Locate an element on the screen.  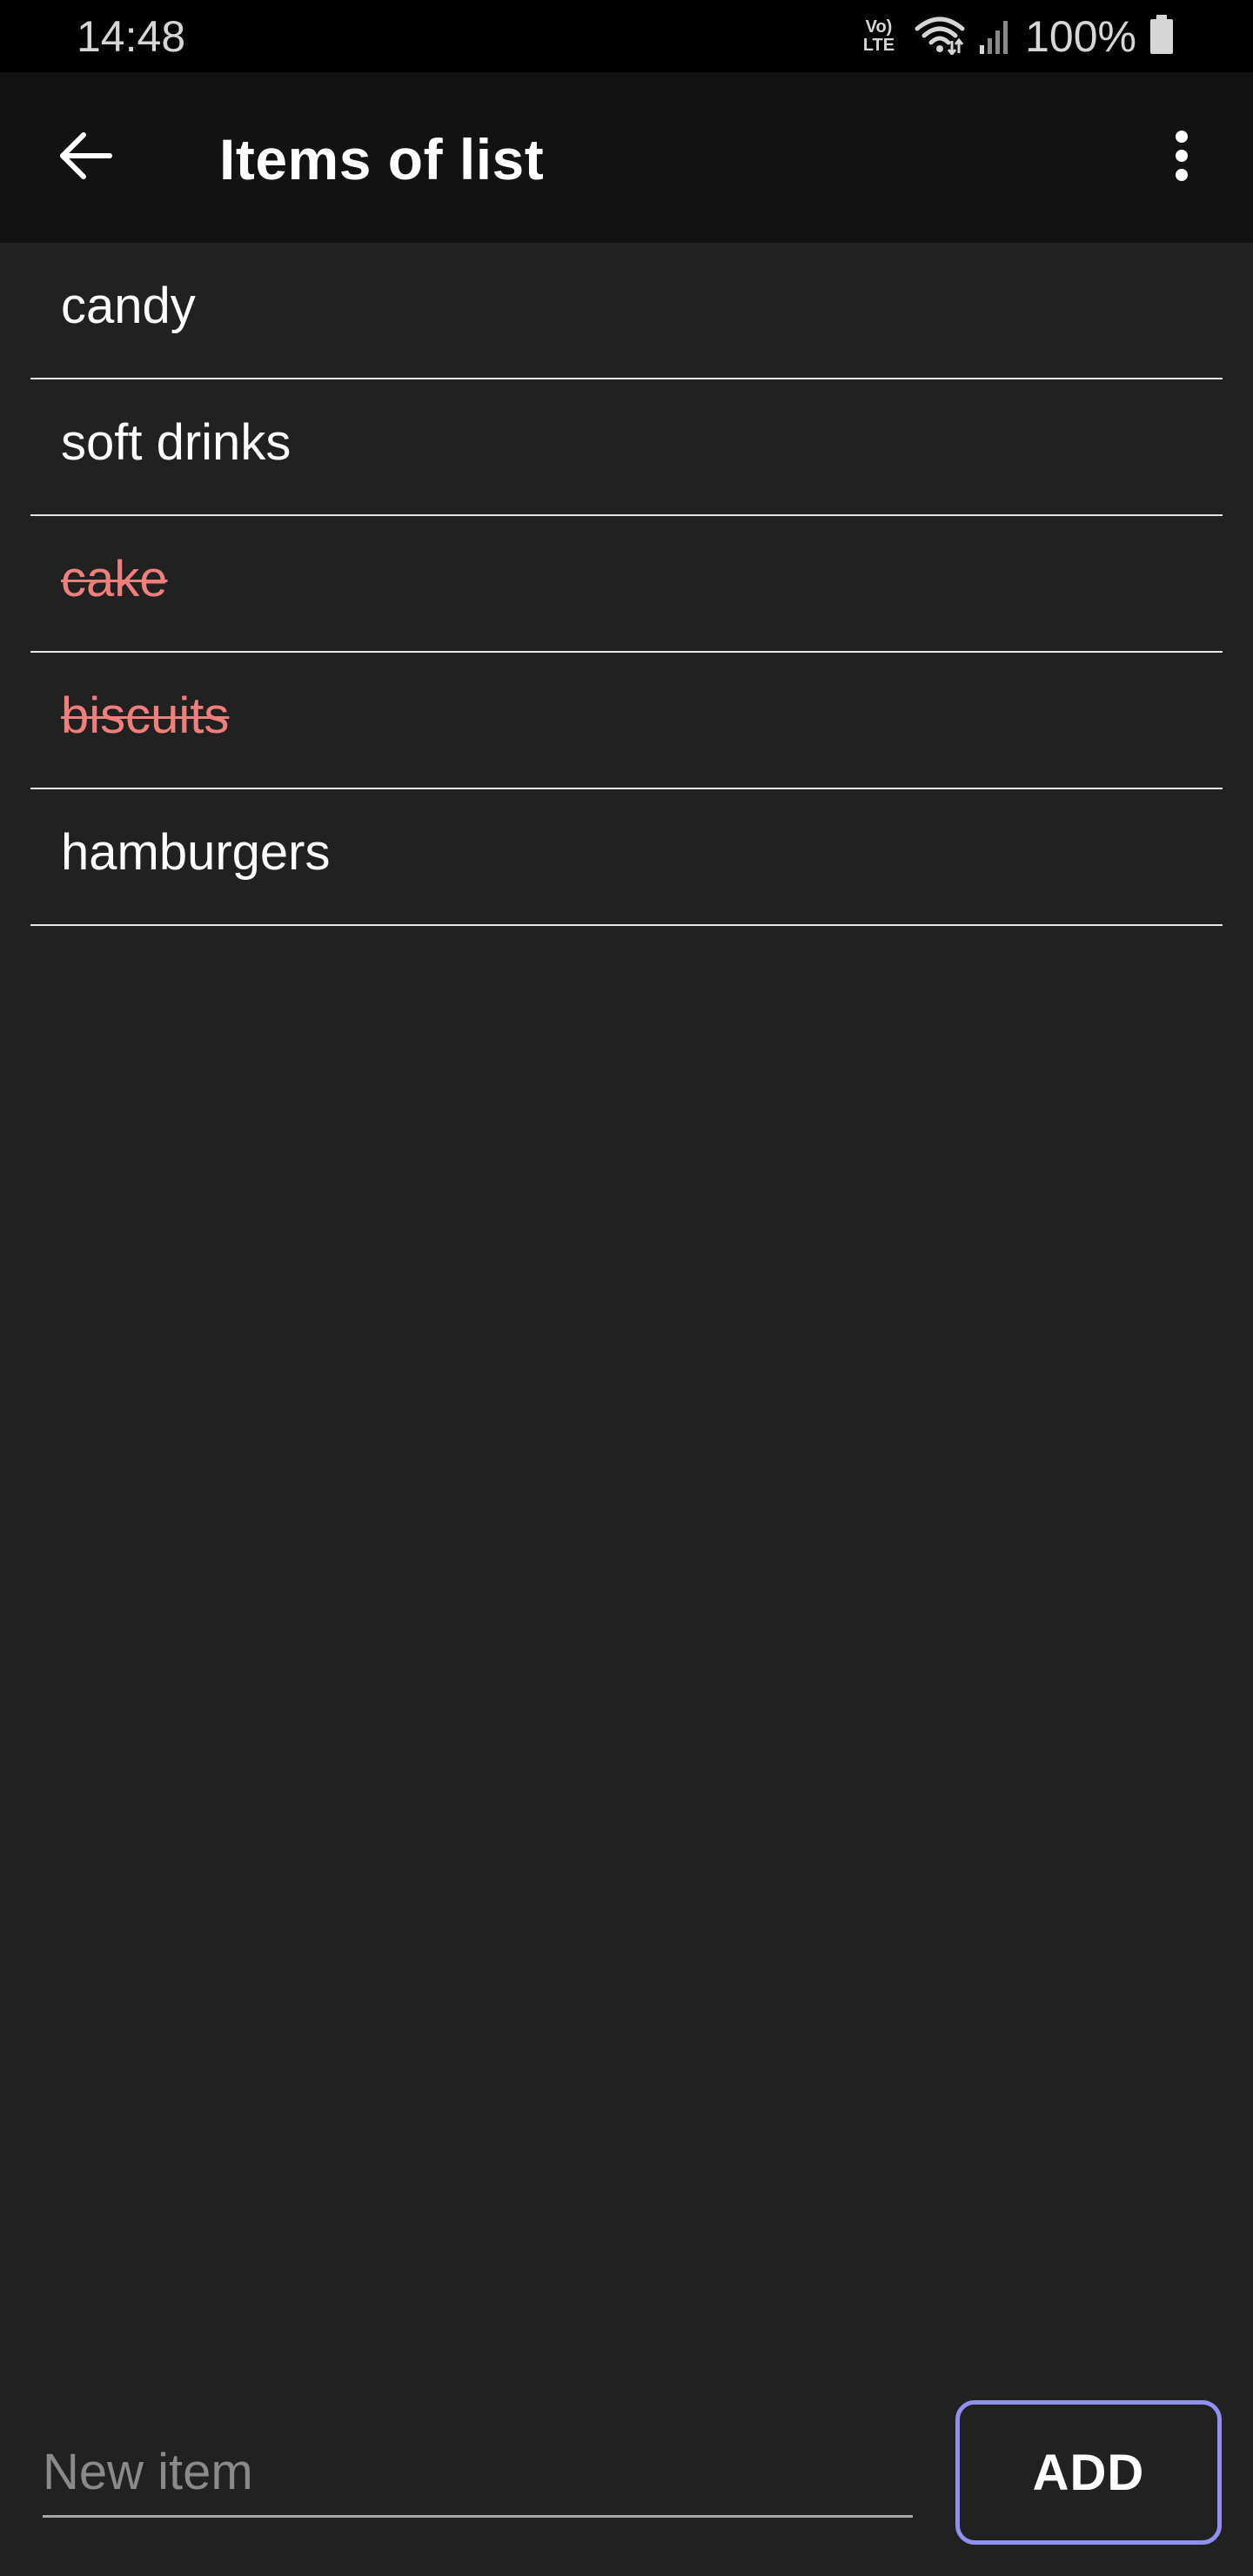
battery-icon is located at coordinates (1162, 37).